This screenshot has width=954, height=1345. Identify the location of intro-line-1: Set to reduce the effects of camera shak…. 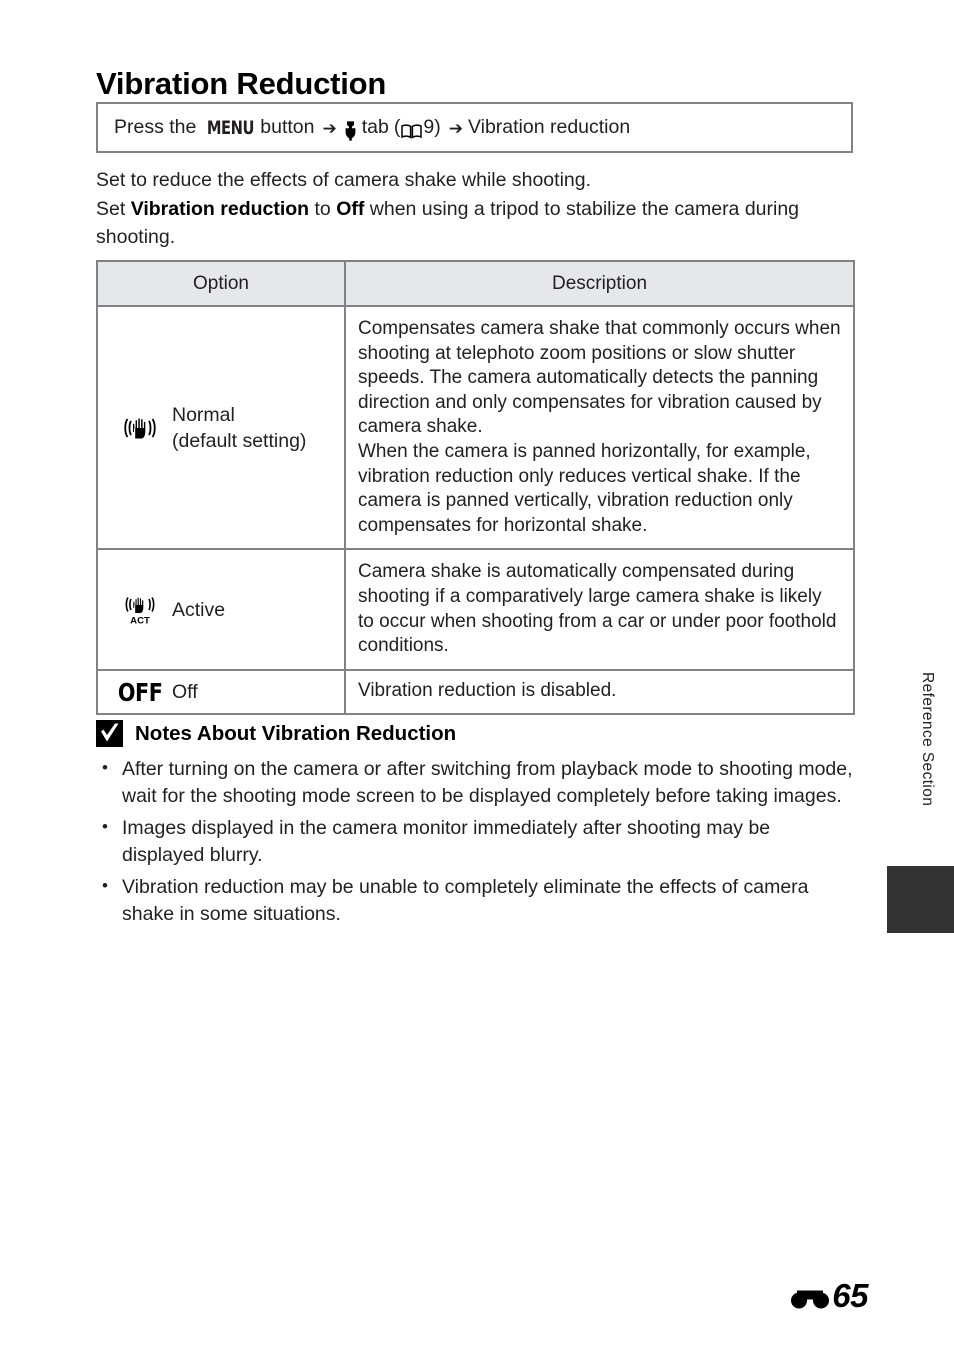
(344, 180).